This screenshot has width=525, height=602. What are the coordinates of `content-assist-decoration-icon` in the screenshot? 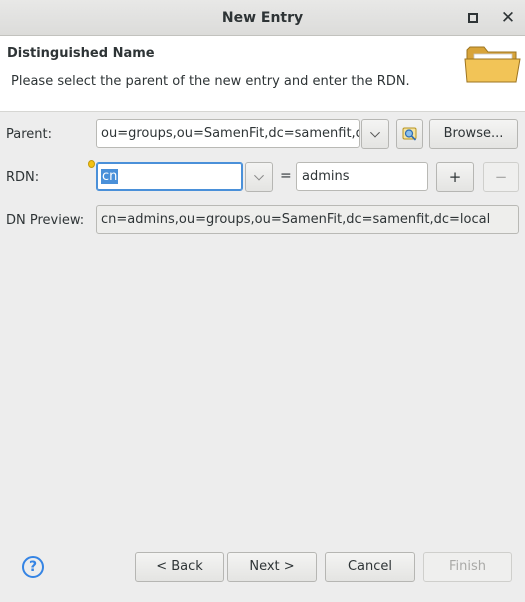 It's located at (91, 164).